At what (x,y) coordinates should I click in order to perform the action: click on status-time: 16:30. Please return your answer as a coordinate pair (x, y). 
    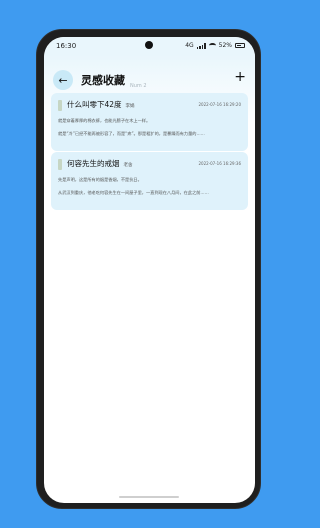
    Looking at the image, I should click on (66, 46).